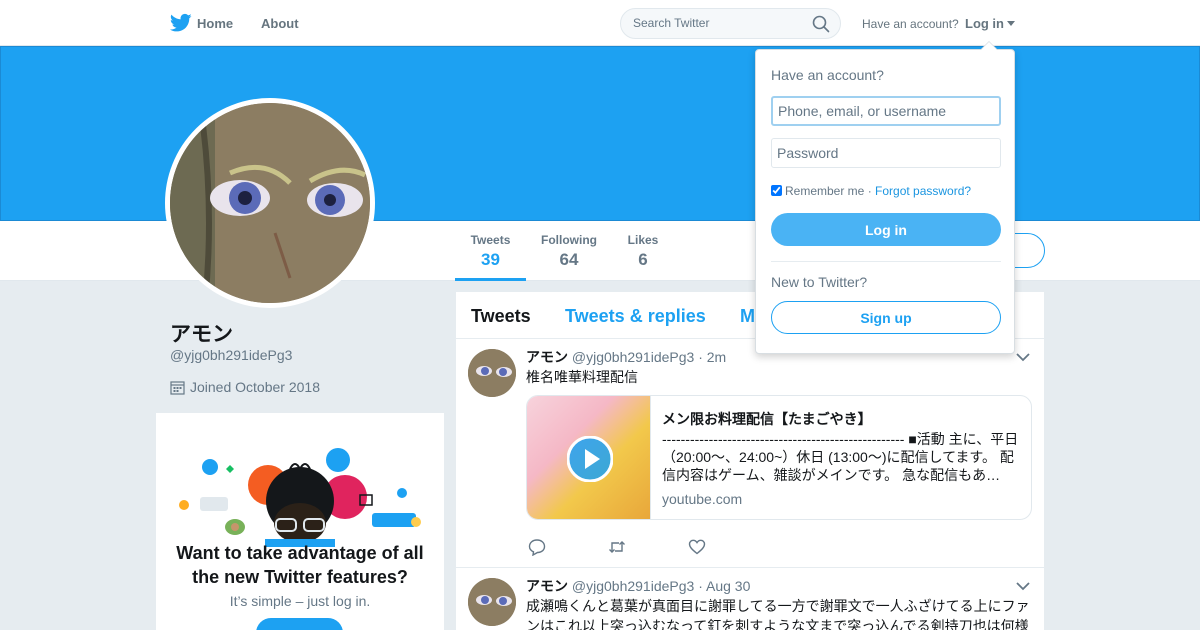 This screenshot has height=630, width=1200. I want to click on remember-me-checkbox, so click(776, 190).